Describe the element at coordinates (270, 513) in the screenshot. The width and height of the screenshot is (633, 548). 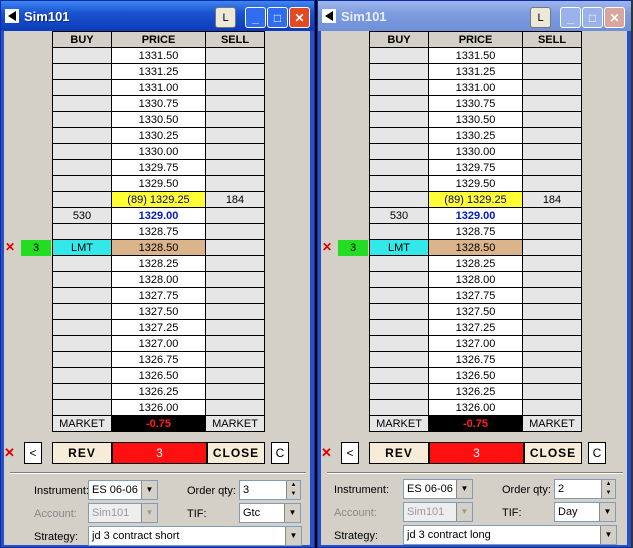
I see `tif-select: Gtc ▼` at that location.